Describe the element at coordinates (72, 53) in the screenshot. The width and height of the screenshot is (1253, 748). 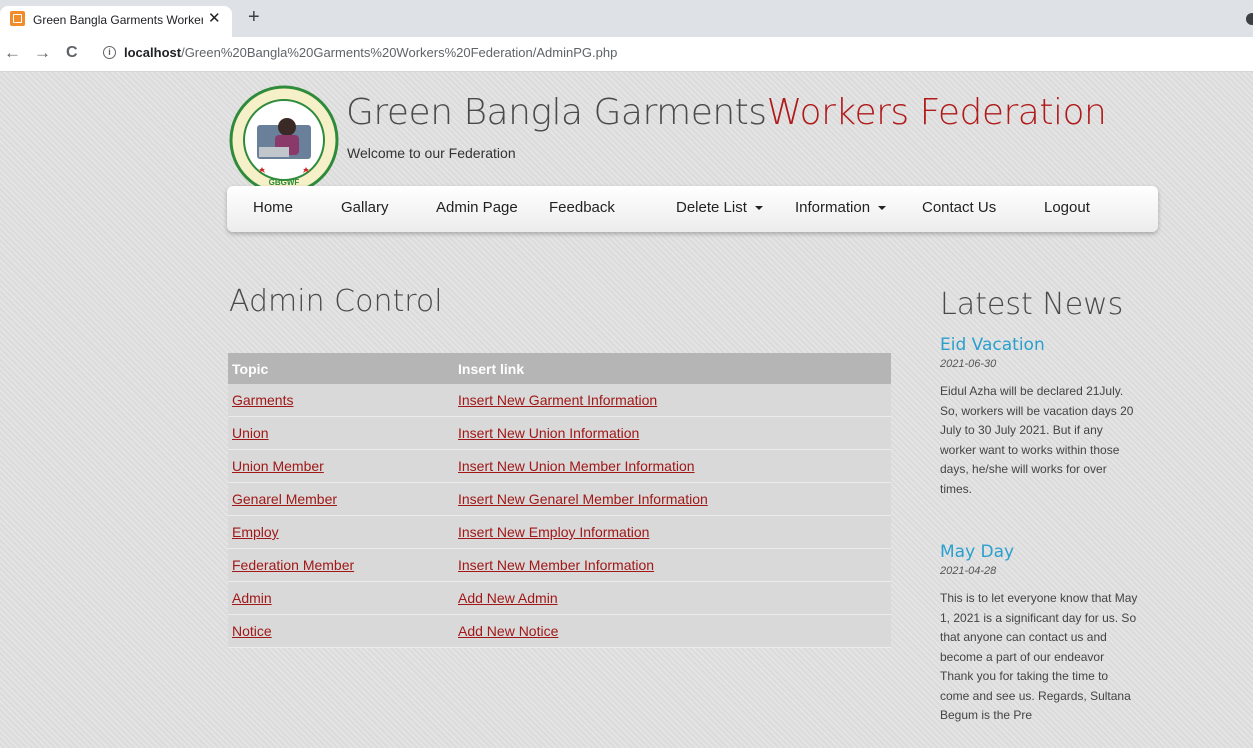
I see `reload-icon: C` at that location.